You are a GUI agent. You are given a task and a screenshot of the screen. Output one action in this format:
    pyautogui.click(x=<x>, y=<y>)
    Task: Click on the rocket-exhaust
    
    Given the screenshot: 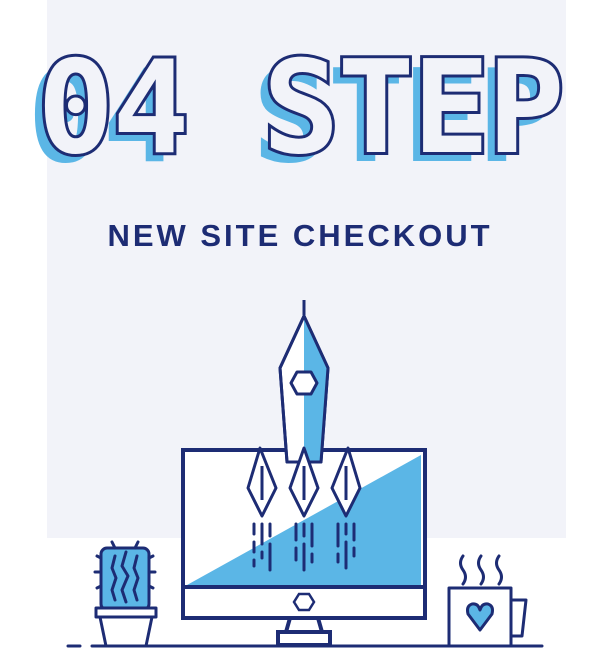 What is the action you would take?
    pyautogui.click(x=304, y=547)
    